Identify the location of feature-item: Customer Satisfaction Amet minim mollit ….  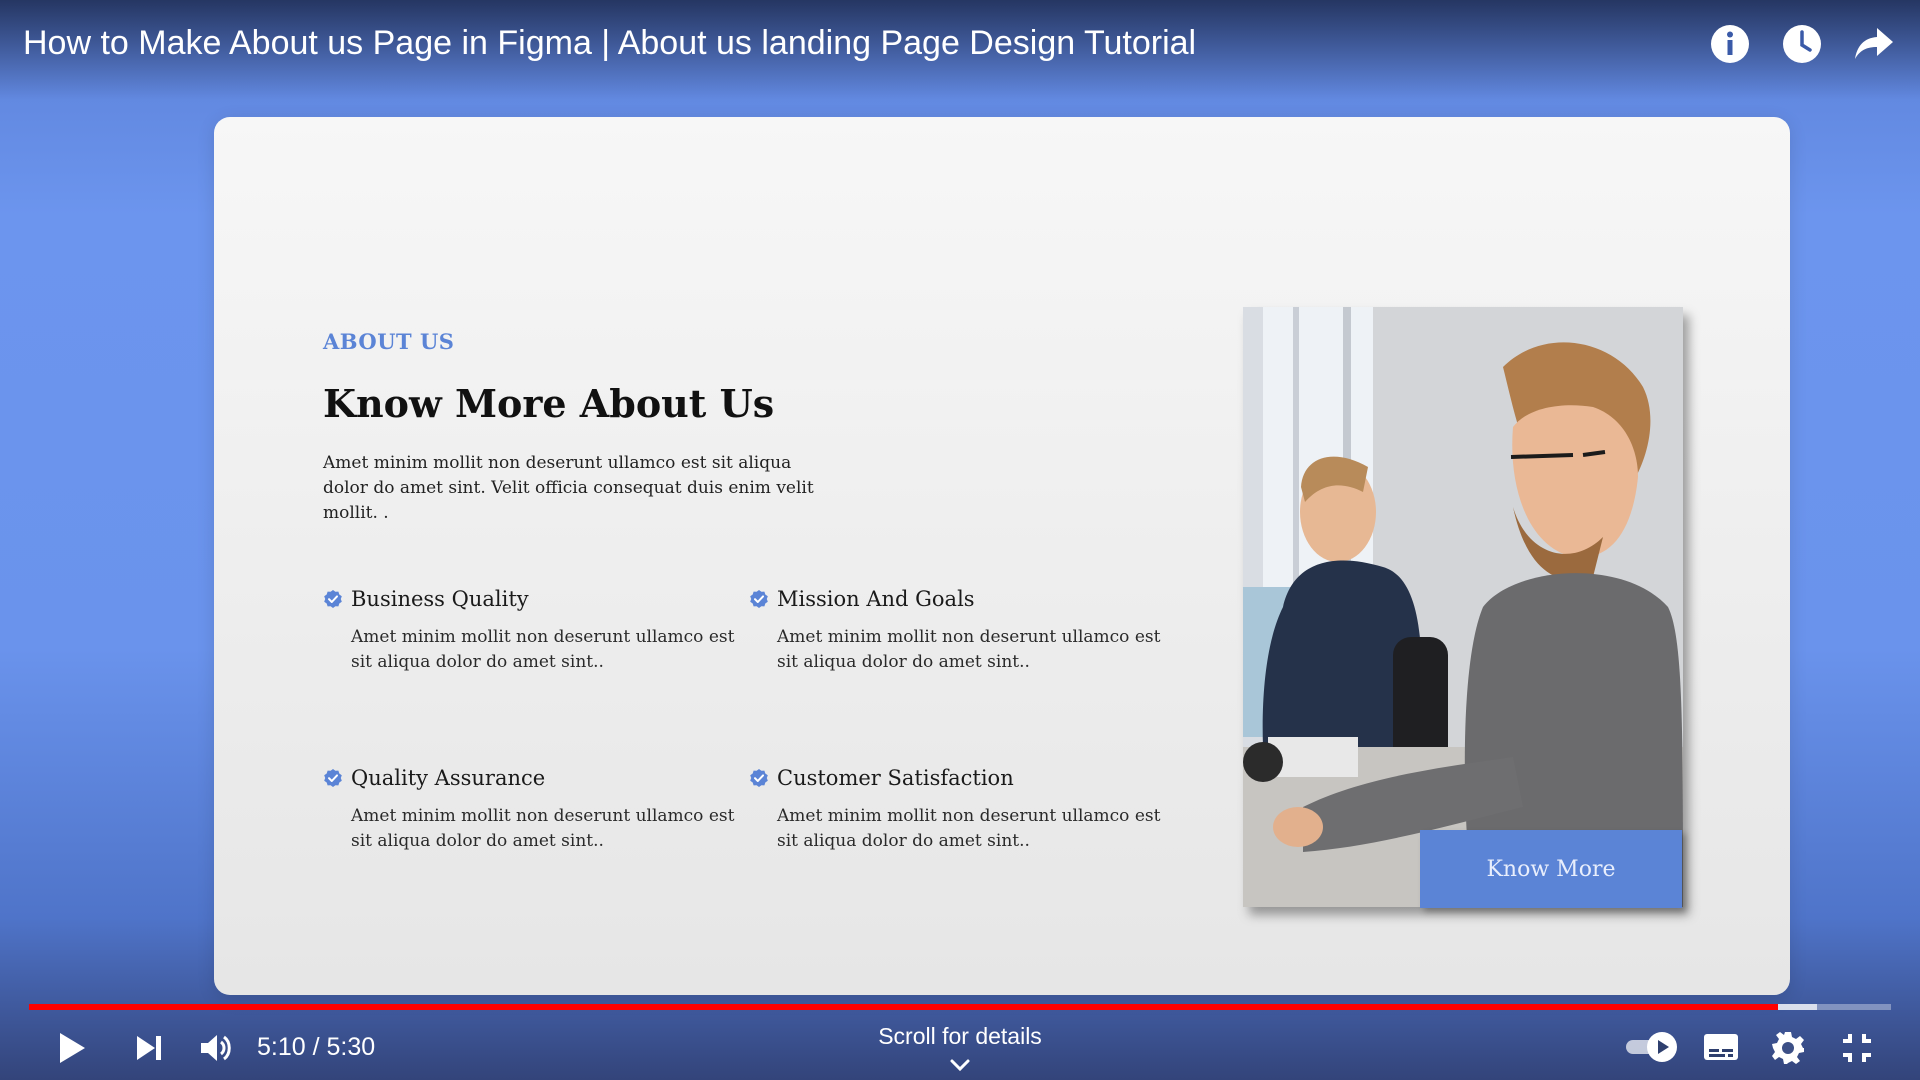
(959, 810).